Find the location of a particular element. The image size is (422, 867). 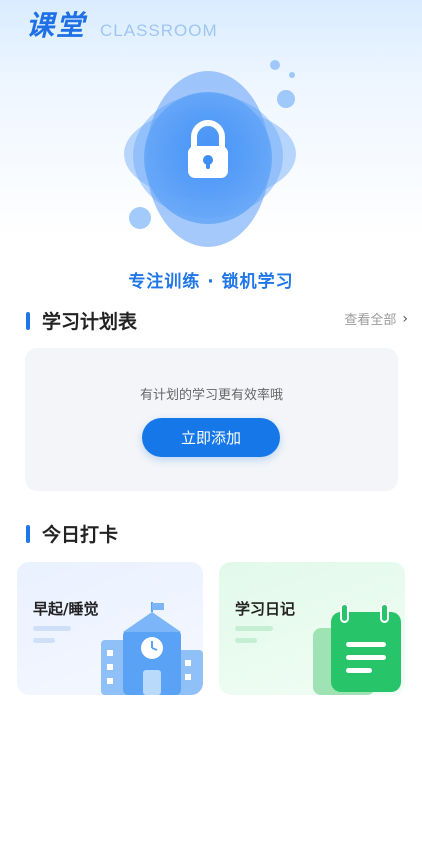

school-building-icon is located at coordinates (152, 648).